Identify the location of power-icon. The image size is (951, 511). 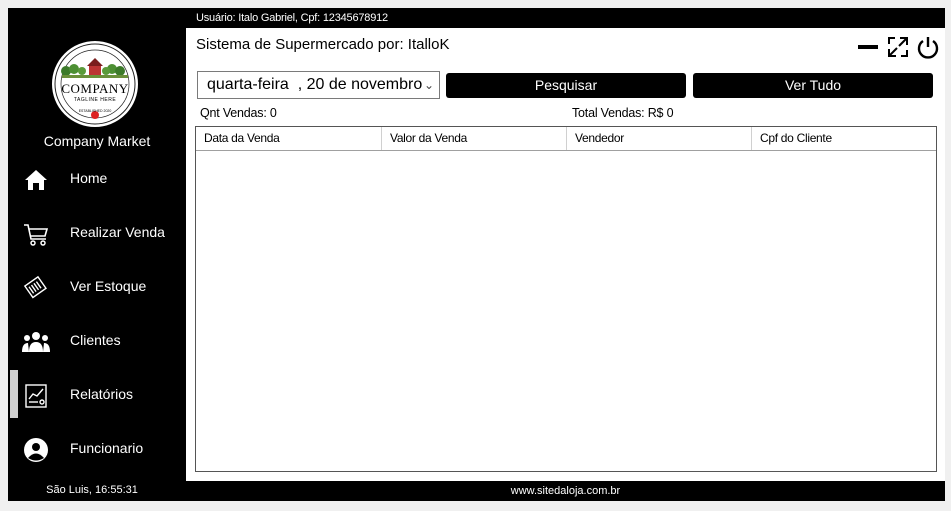
(928, 50).